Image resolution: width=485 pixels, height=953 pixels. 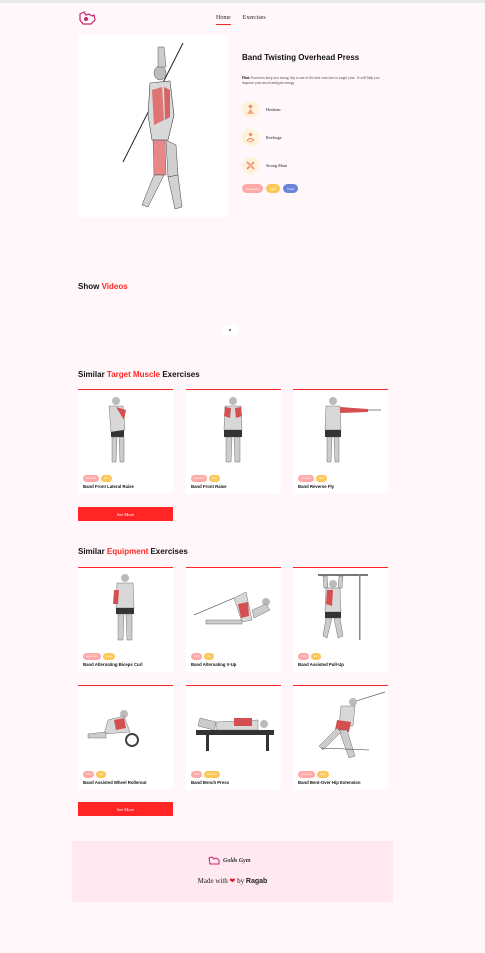 I want to click on card-badge-body-part: back, so click(x=303, y=656).